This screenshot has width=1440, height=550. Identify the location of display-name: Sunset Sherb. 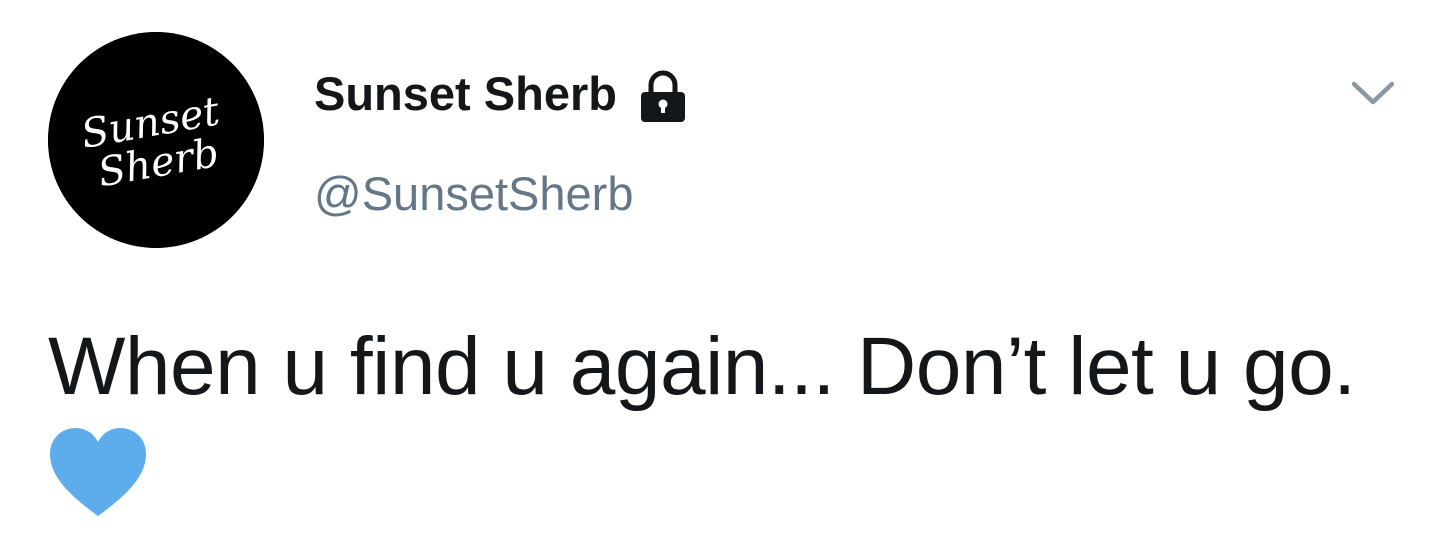
(465, 94).